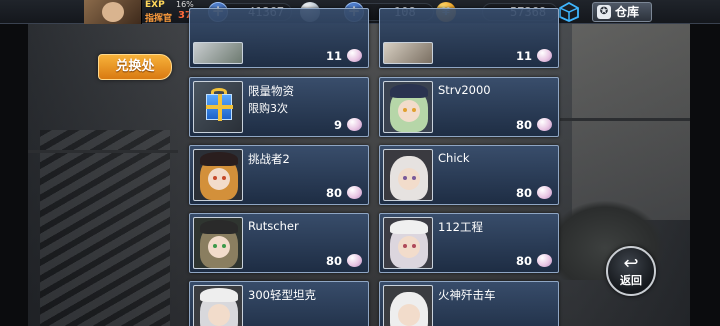 This screenshot has width=720, height=326. I want to click on screen-edge-left, so click(14, 163).